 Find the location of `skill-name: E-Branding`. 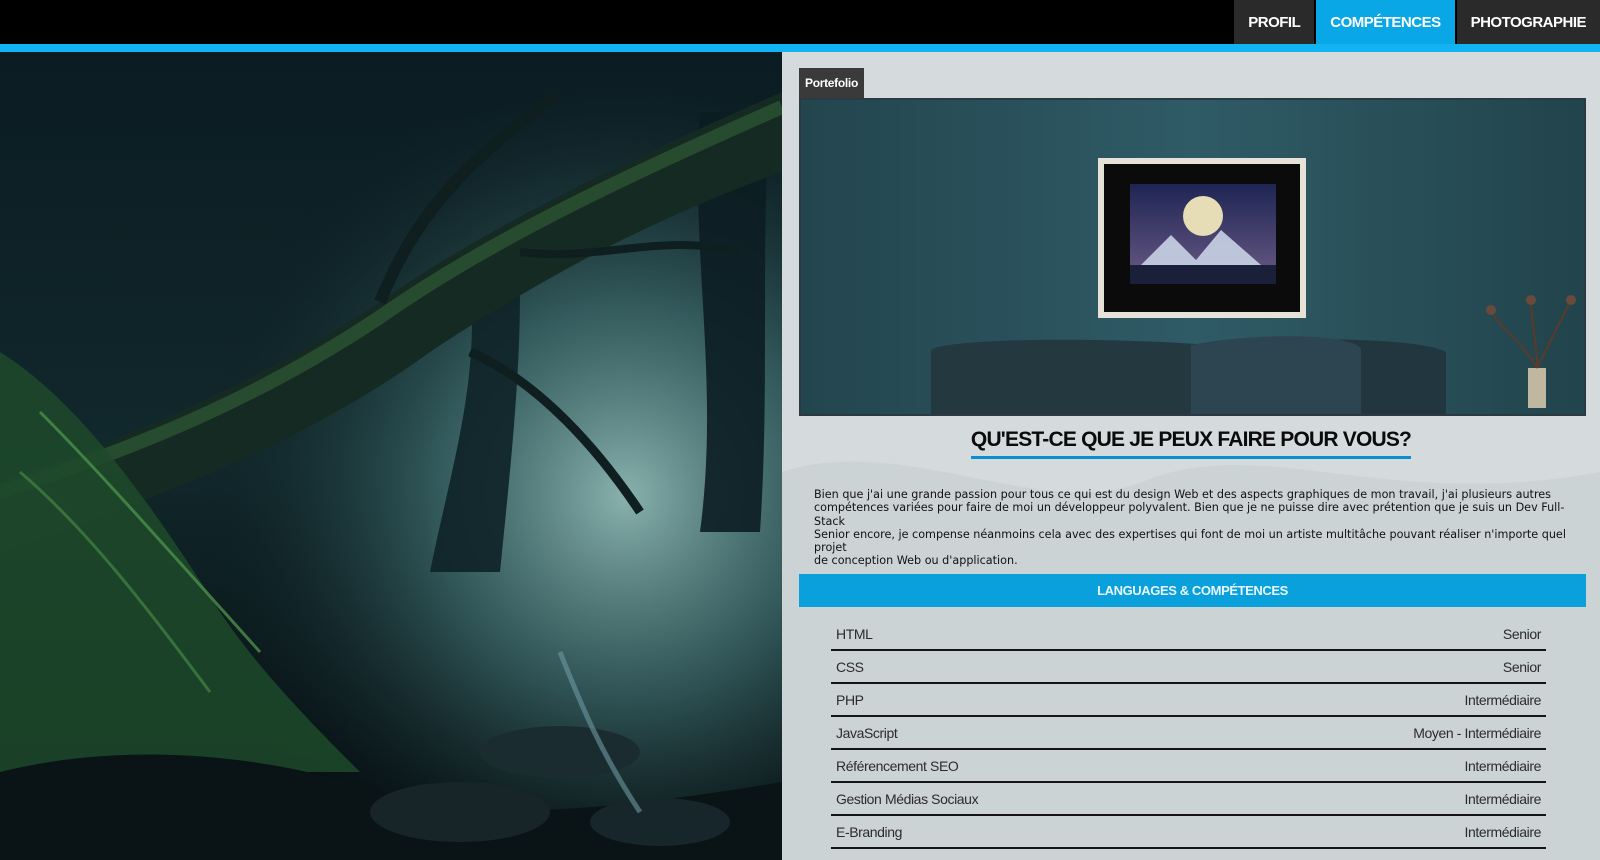

skill-name: E-Branding is located at coordinates (869, 831).